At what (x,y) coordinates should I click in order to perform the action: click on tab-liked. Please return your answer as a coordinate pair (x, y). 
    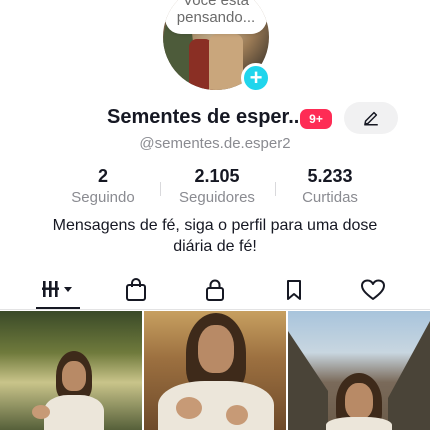
    Looking at the image, I should click on (373, 290).